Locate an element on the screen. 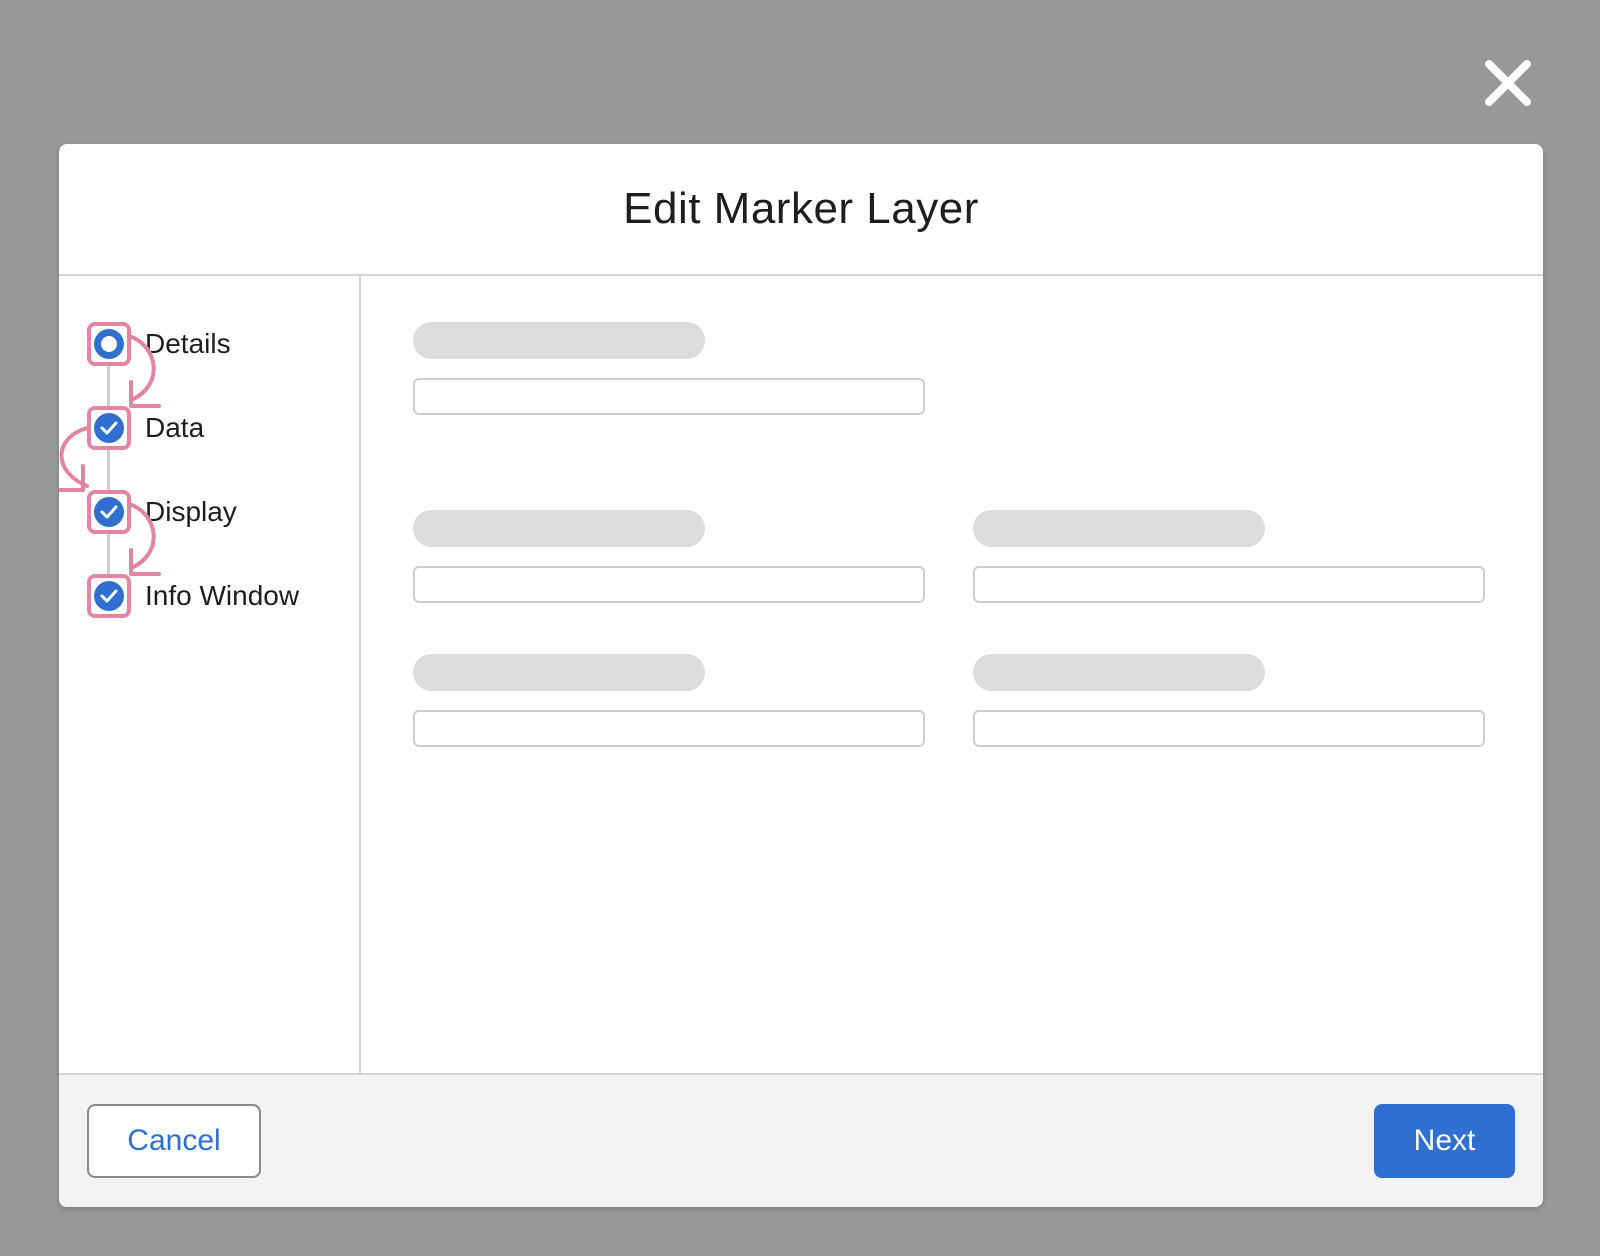  close-icon is located at coordinates (1508, 83).